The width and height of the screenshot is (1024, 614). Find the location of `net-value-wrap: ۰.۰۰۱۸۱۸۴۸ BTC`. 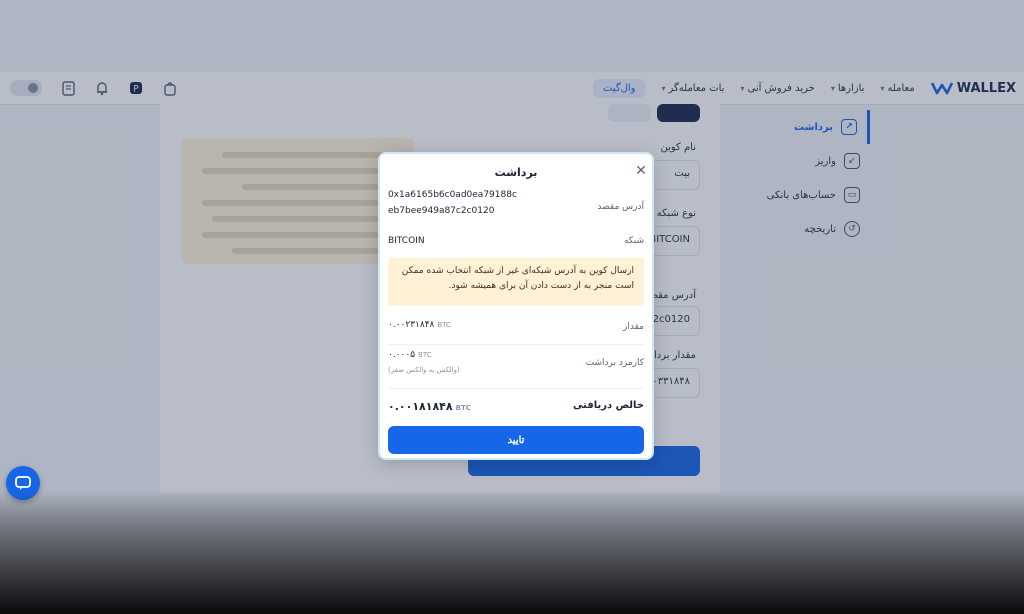

net-value-wrap: ۰.۰۰۱۸۱۸۴۸ BTC is located at coordinates (429, 406).